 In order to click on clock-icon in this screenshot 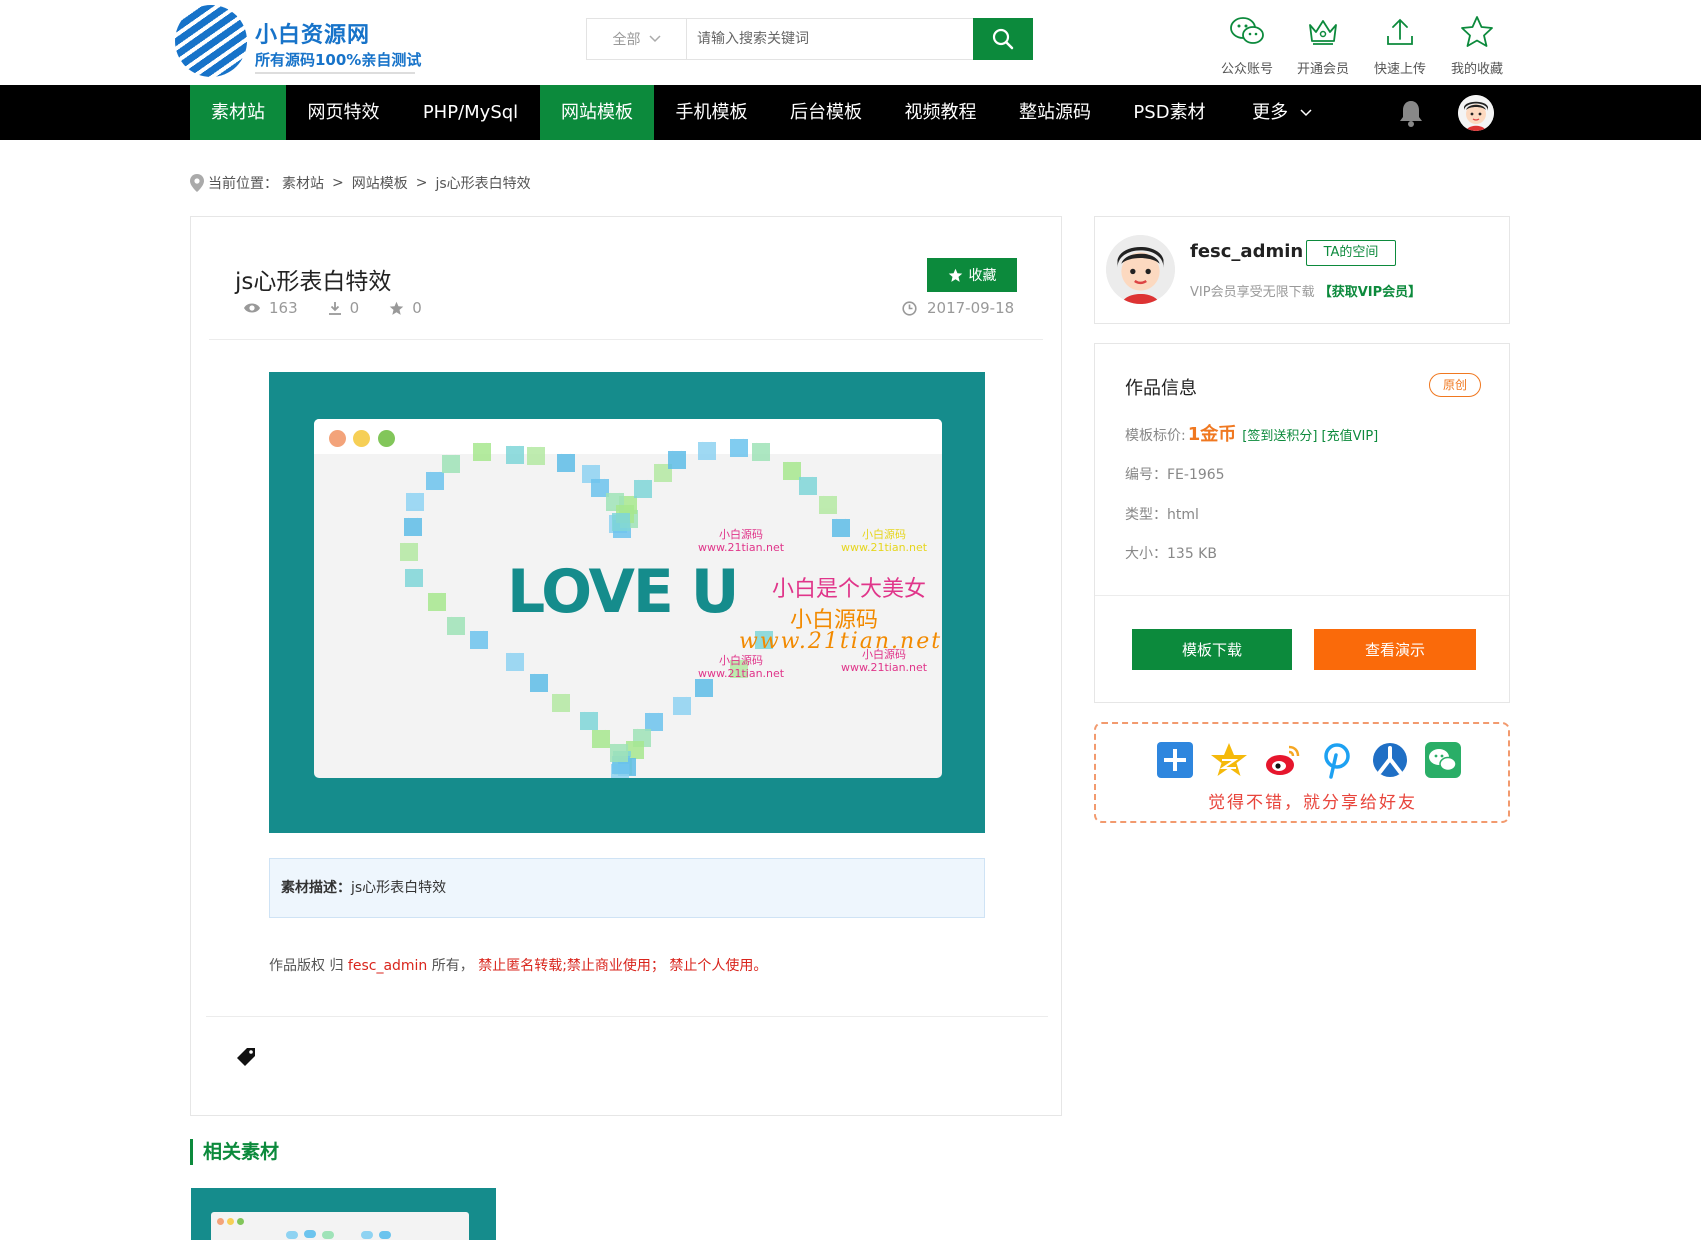, I will do `click(909, 308)`.